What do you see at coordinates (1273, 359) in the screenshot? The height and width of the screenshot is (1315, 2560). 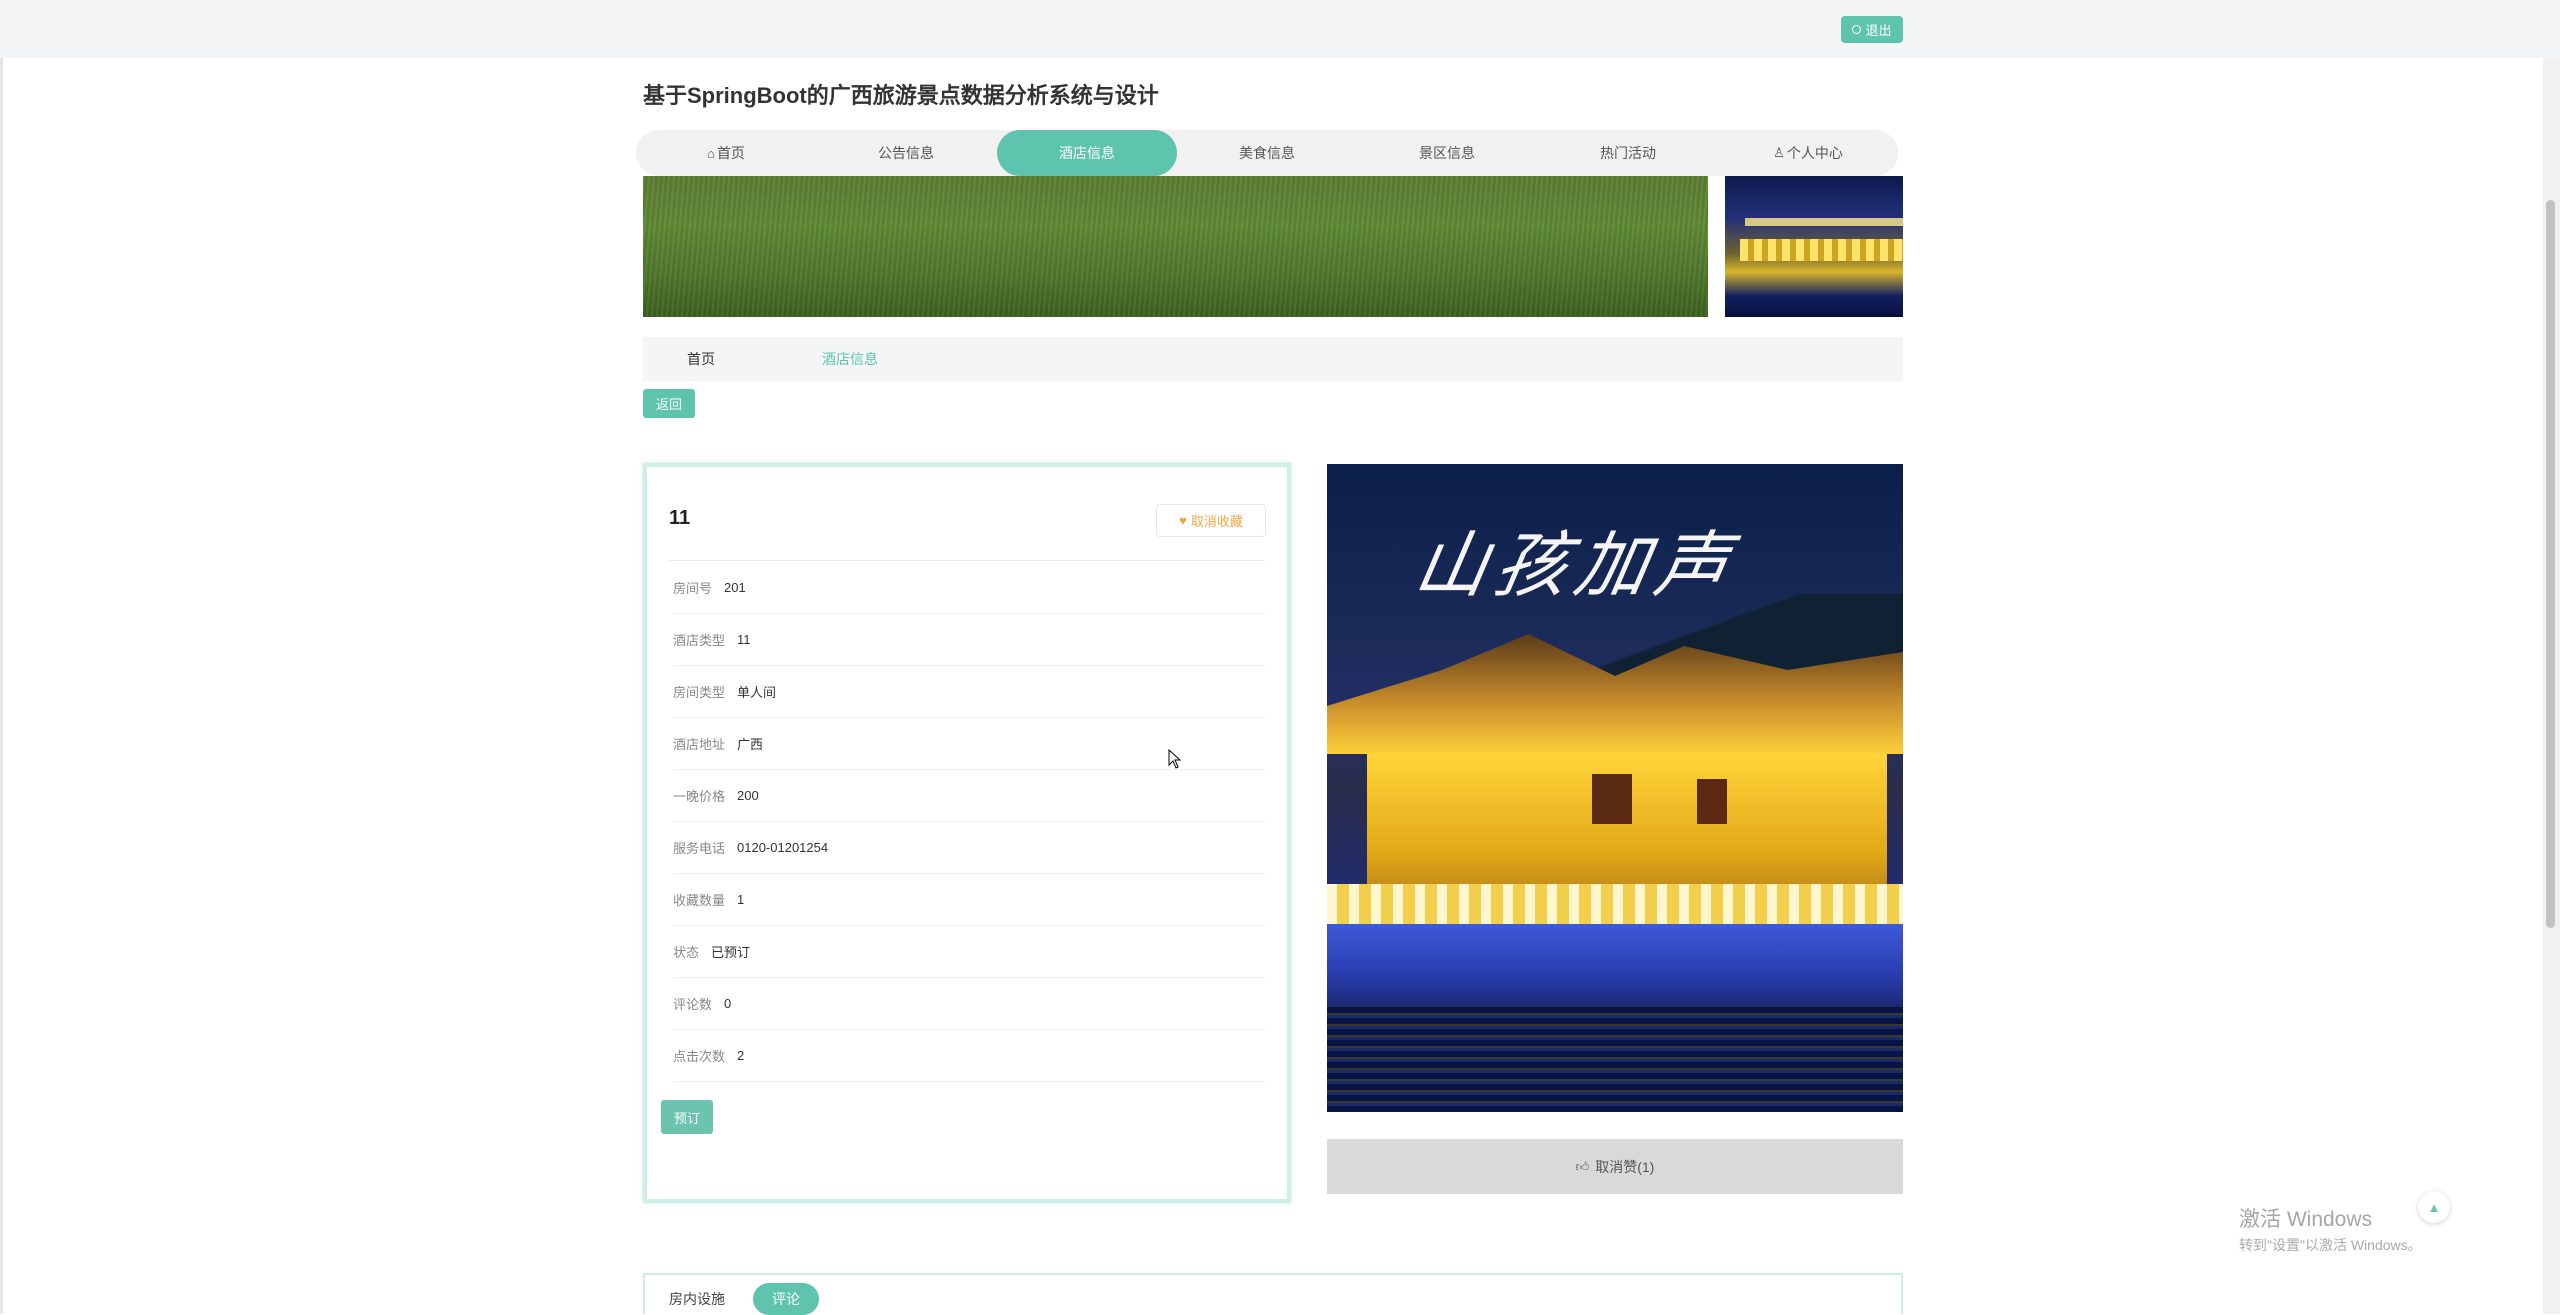 I see `breadcrumb: 首页 酒店信息` at bounding box center [1273, 359].